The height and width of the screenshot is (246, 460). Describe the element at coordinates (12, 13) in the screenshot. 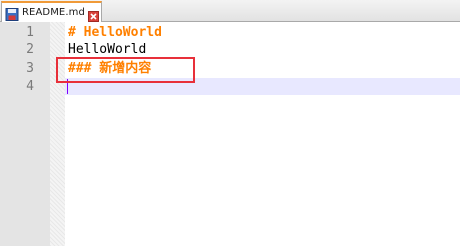

I see `save-disk-icon` at that location.